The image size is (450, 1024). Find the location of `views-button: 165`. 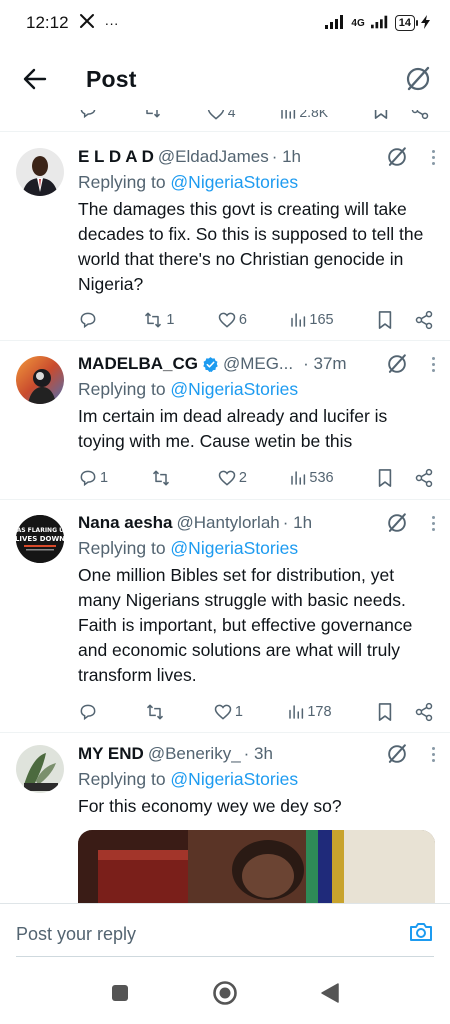

views-button: 165 is located at coordinates (311, 320).